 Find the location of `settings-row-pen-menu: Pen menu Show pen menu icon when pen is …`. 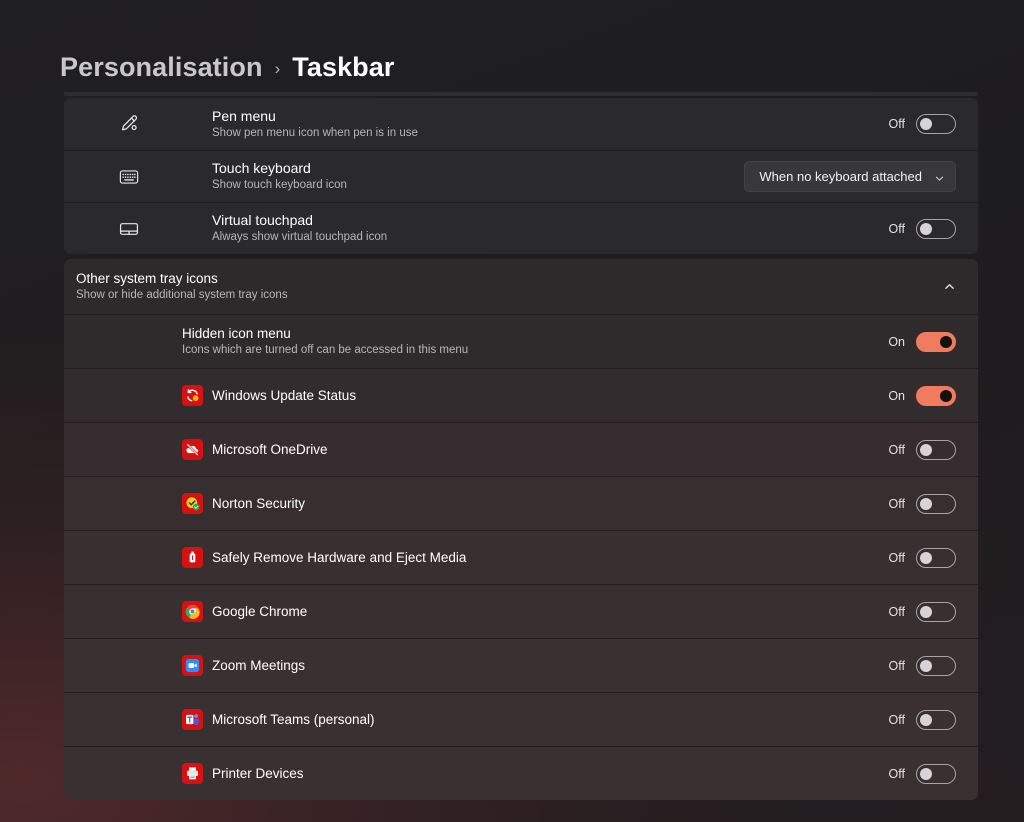

settings-row-pen-menu: Pen menu Show pen menu icon when pen is … is located at coordinates (521, 124).